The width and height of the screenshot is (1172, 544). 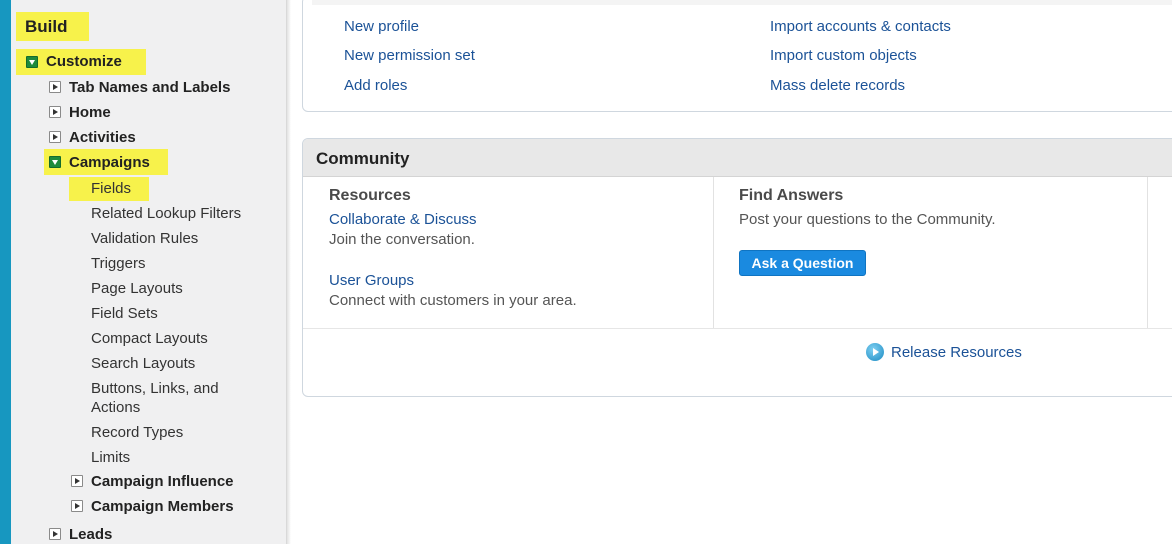 I want to click on play-icon, so click(x=875, y=352).